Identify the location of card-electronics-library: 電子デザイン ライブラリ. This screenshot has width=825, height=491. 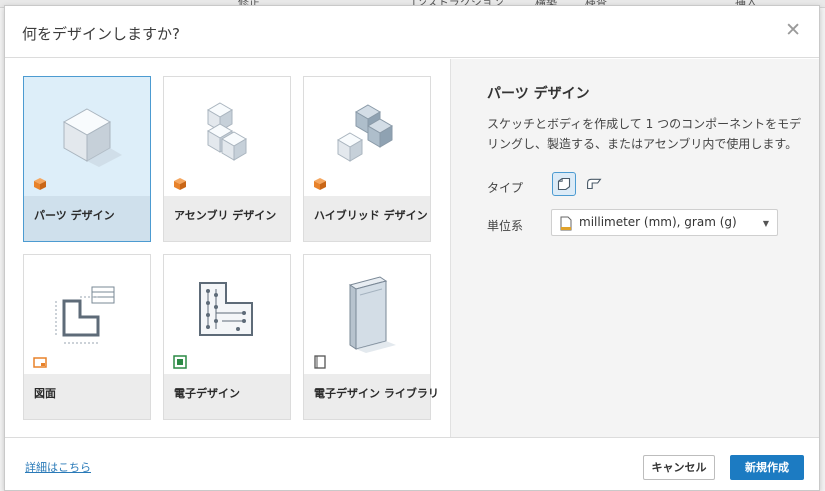
(371, 337).